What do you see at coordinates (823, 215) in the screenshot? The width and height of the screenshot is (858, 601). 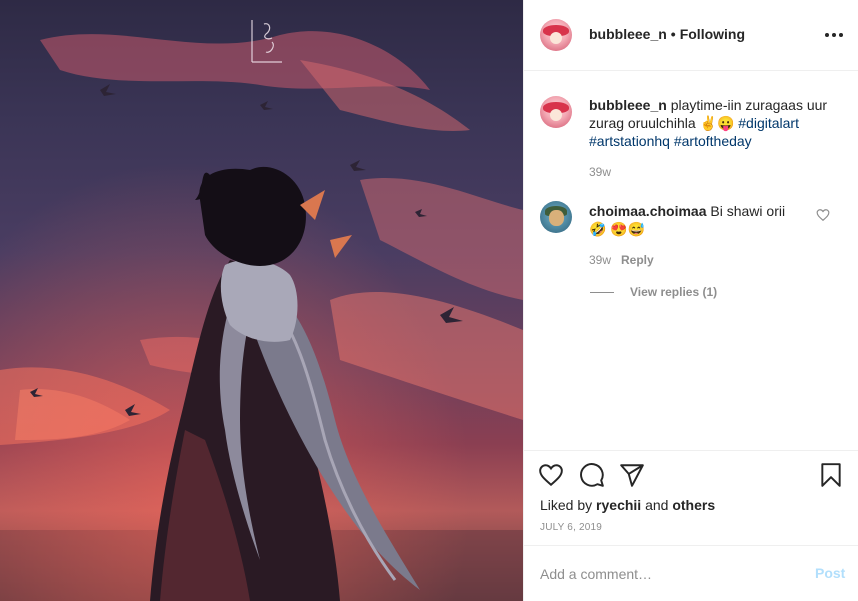 I see `comment-like-heart-icon` at bounding box center [823, 215].